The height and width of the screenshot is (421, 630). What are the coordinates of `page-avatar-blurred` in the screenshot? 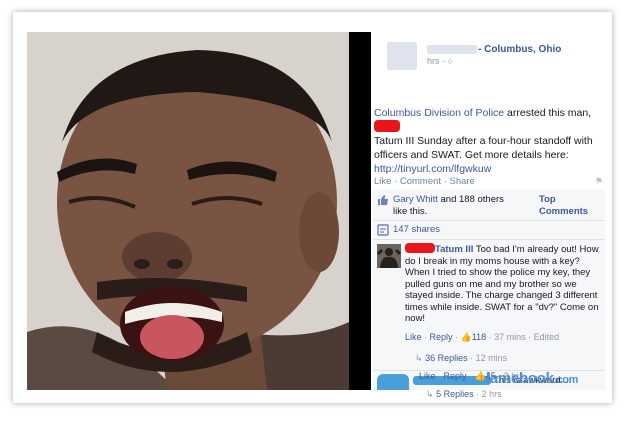 It's located at (402, 56).